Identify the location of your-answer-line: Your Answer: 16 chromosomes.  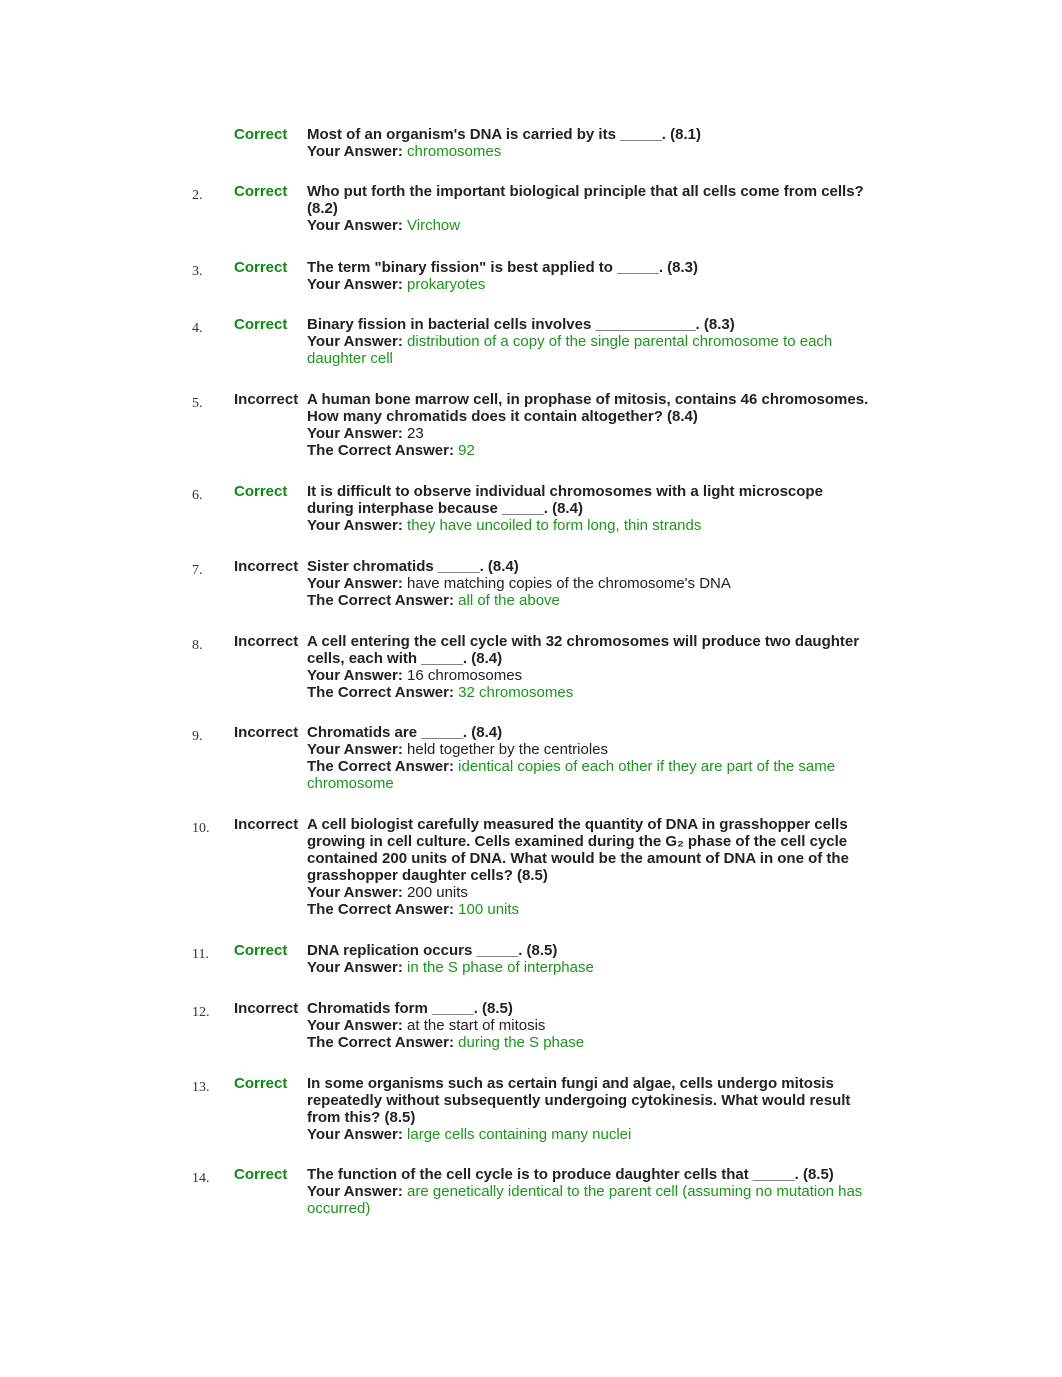
(589, 675).